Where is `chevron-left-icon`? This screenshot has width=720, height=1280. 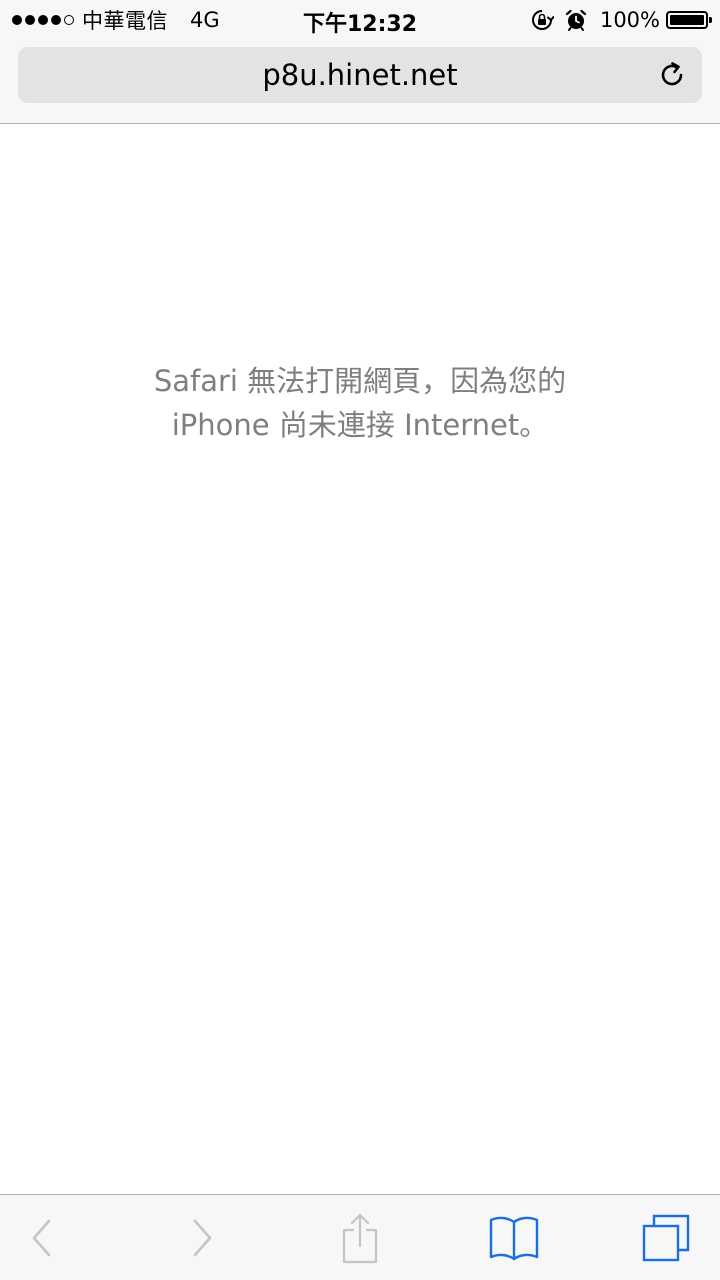
chevron-left-icon is located at coordinates (41, 1238).